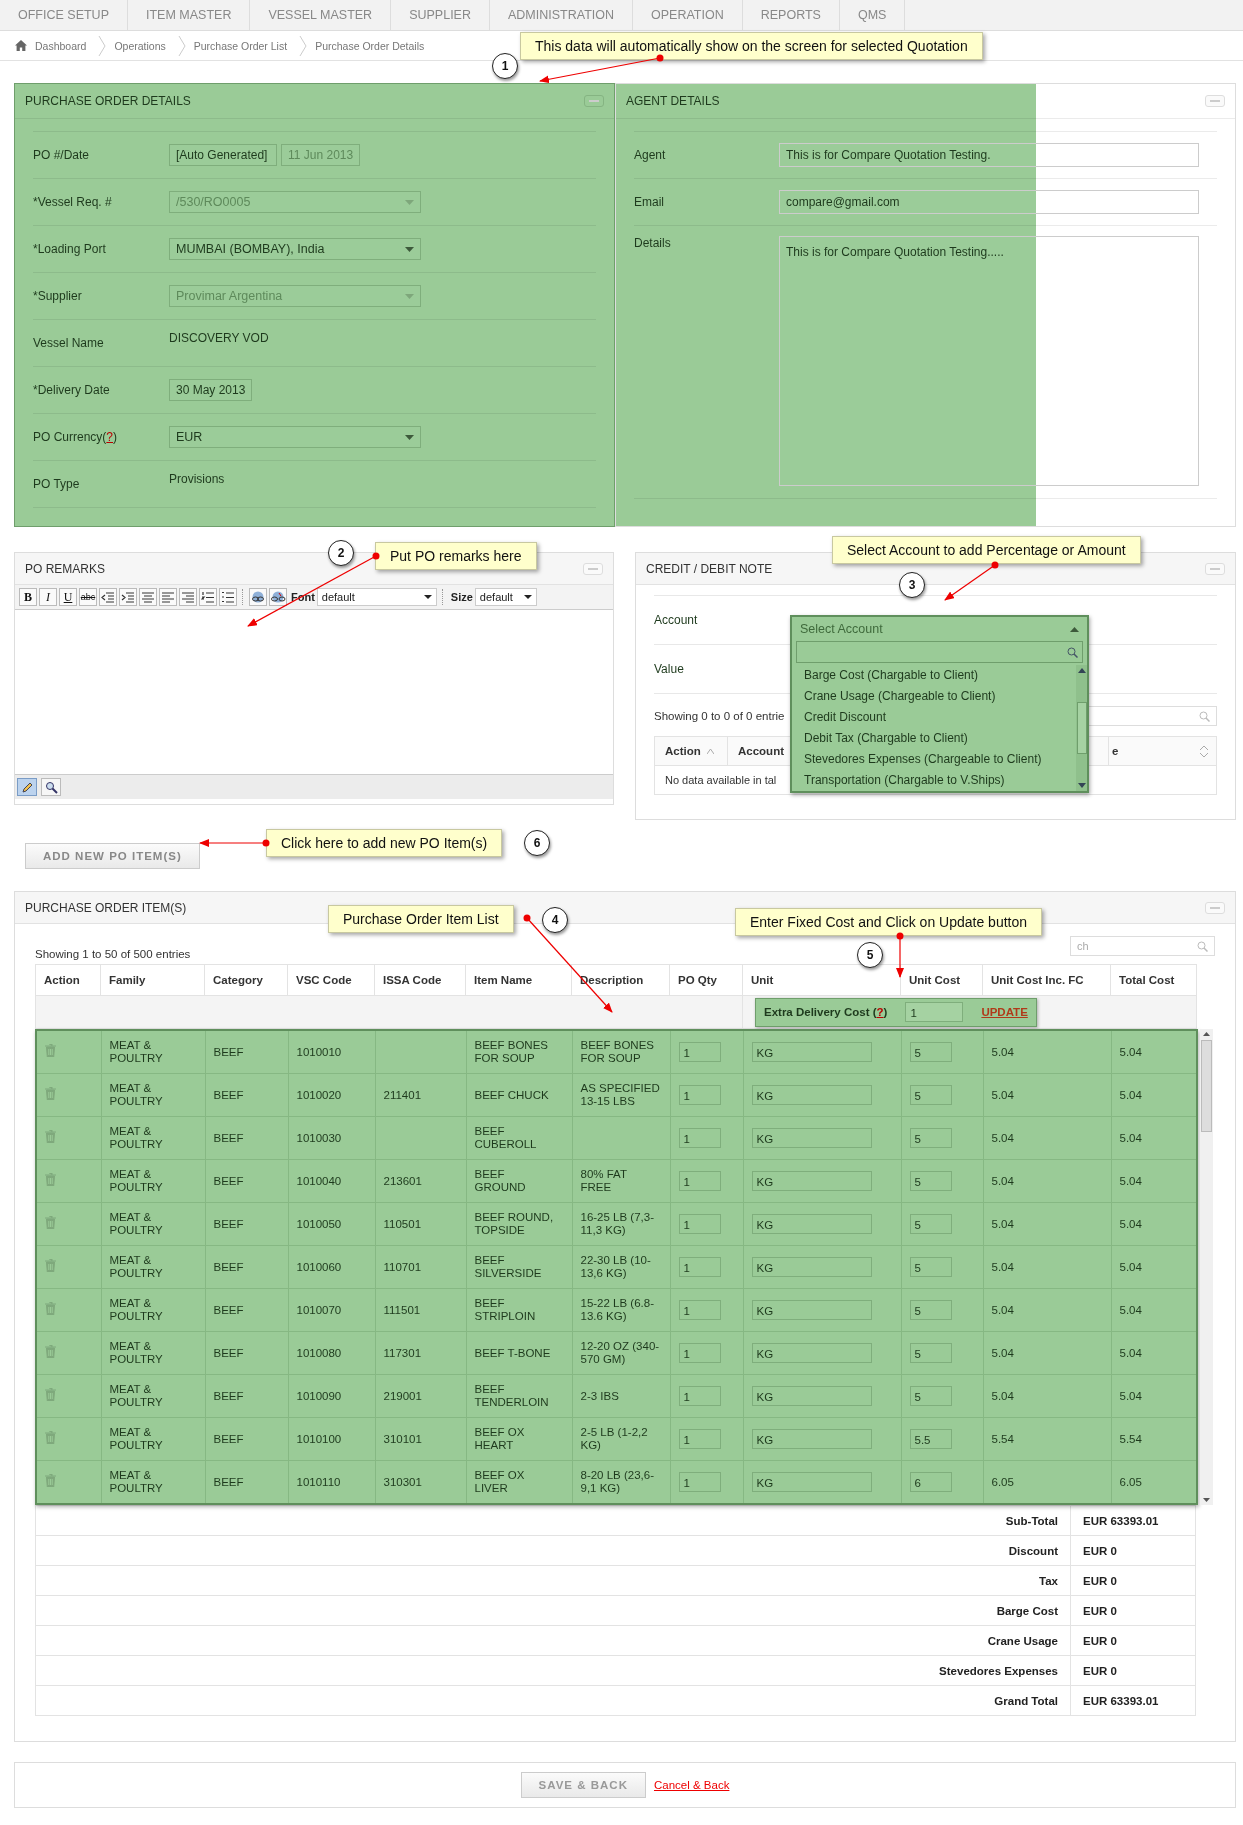  I want to click on text-field: compare@gmail.com, so click(989, 202).